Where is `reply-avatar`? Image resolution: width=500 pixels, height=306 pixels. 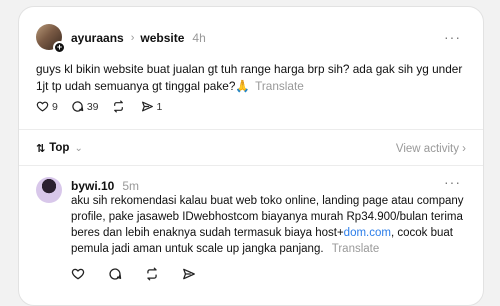 reply-avatar is located at coordinates (49, 190).